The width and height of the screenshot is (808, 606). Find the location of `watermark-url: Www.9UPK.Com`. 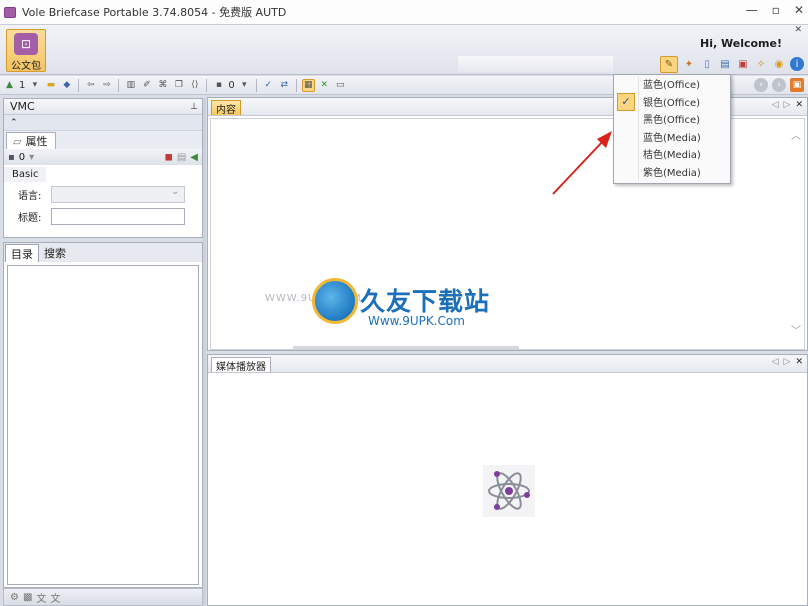

watermark-url: Www.9UPK.Com is located at coordinates (416, 321).